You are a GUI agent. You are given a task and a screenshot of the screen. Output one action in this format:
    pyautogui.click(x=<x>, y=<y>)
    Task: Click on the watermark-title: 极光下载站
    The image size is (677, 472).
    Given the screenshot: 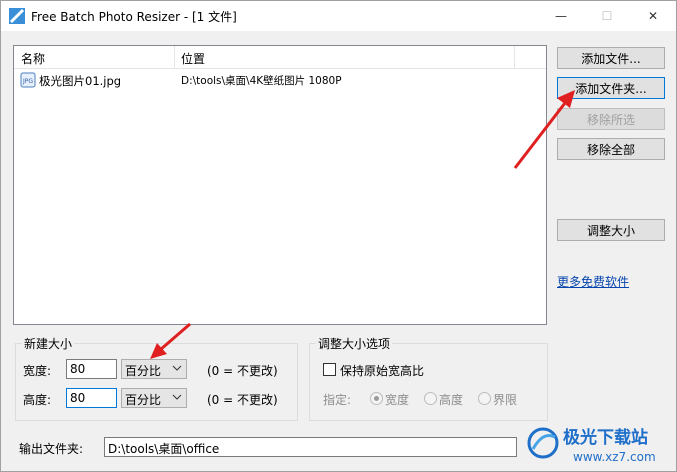 What is the action you would take?
    pyautogui.click(x=605, y=437)
    